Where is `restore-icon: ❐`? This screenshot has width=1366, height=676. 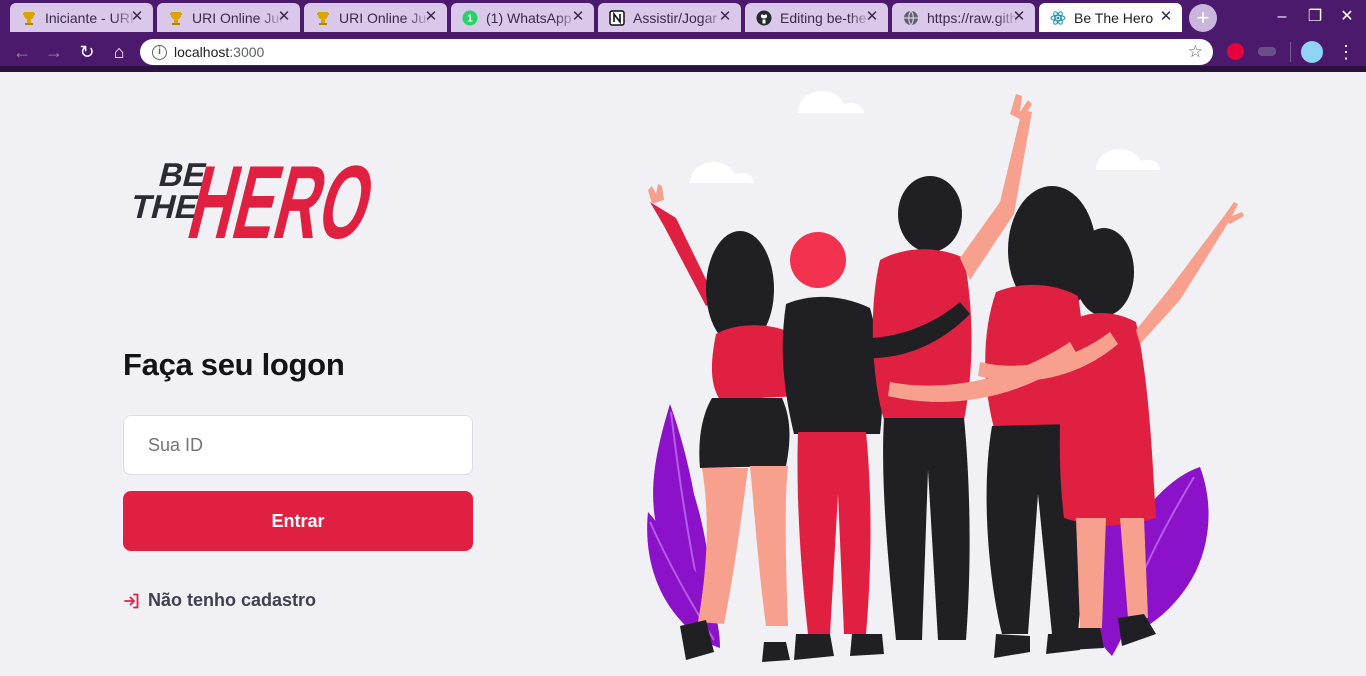
restore-icon: ❐ is located at coordinates (1315, 17).